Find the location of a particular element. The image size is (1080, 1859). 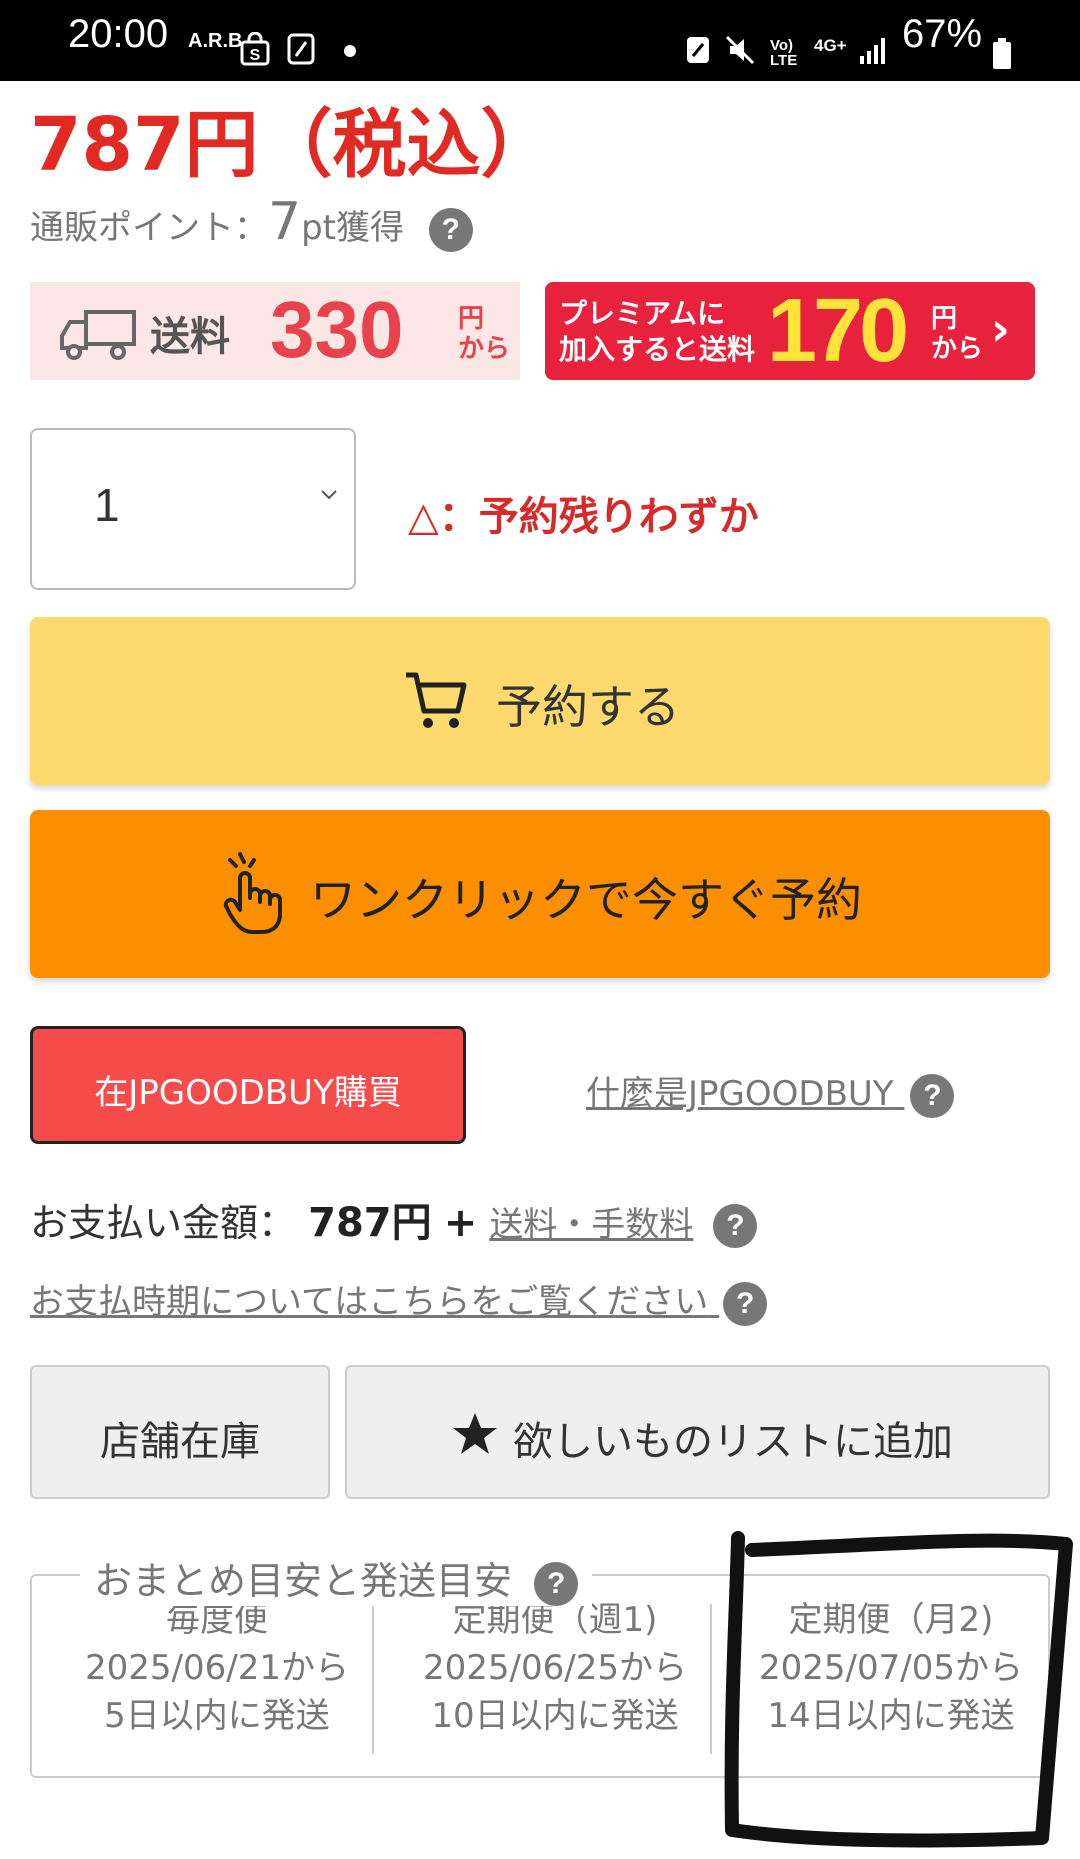

schedule-date: 2025/06/21から is located at coordinates (217, 1668).